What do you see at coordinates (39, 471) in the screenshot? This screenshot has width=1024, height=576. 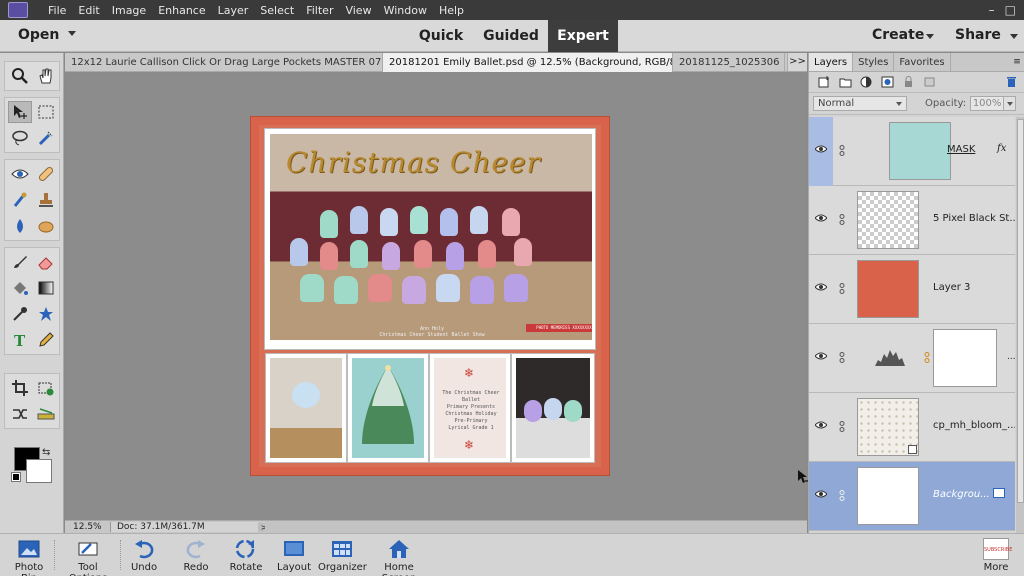 I see `background-color-swatch` at bounding box center [39, 471].